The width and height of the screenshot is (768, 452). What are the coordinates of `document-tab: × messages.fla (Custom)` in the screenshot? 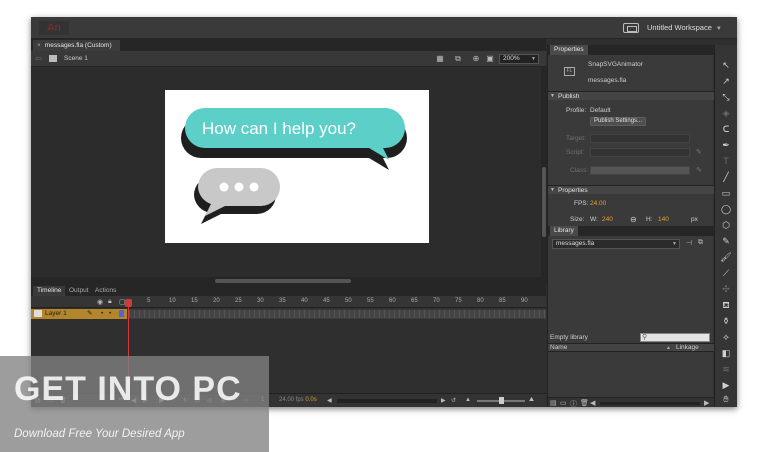 It's located at (76, 45).